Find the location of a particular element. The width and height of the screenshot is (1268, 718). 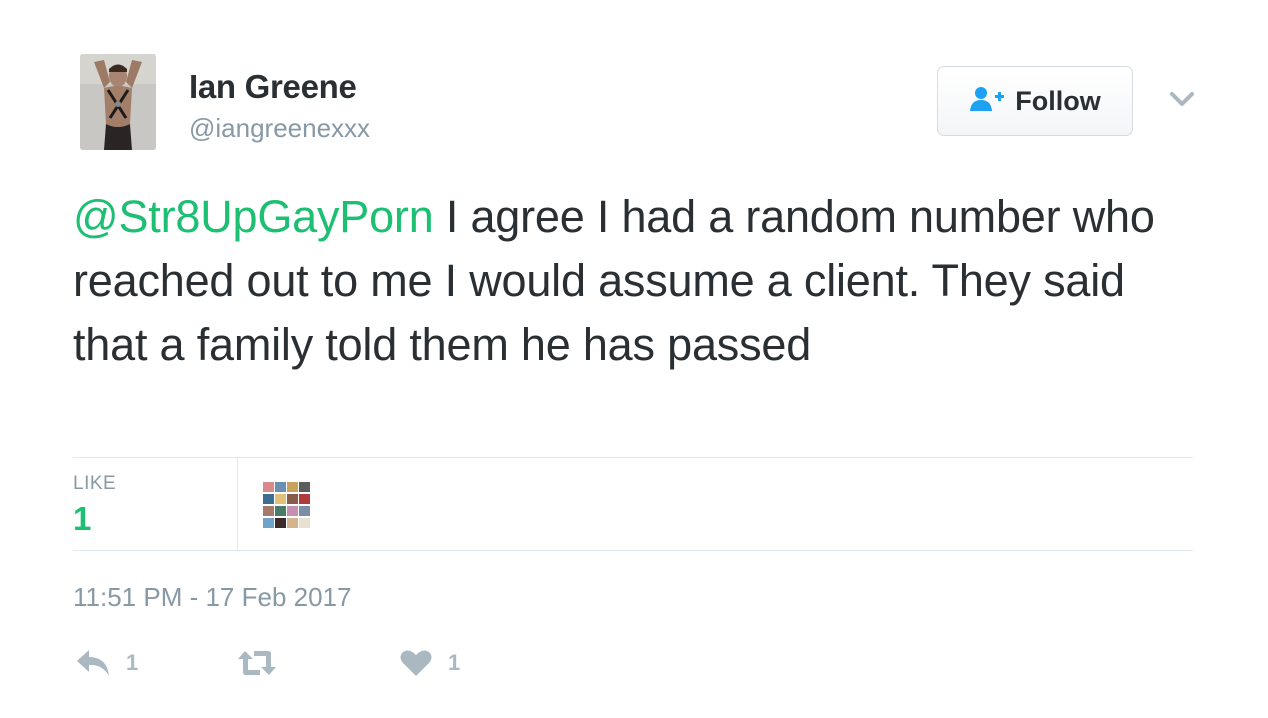

author-handle: @iangreenexxx is located at coordinates (279, 128).